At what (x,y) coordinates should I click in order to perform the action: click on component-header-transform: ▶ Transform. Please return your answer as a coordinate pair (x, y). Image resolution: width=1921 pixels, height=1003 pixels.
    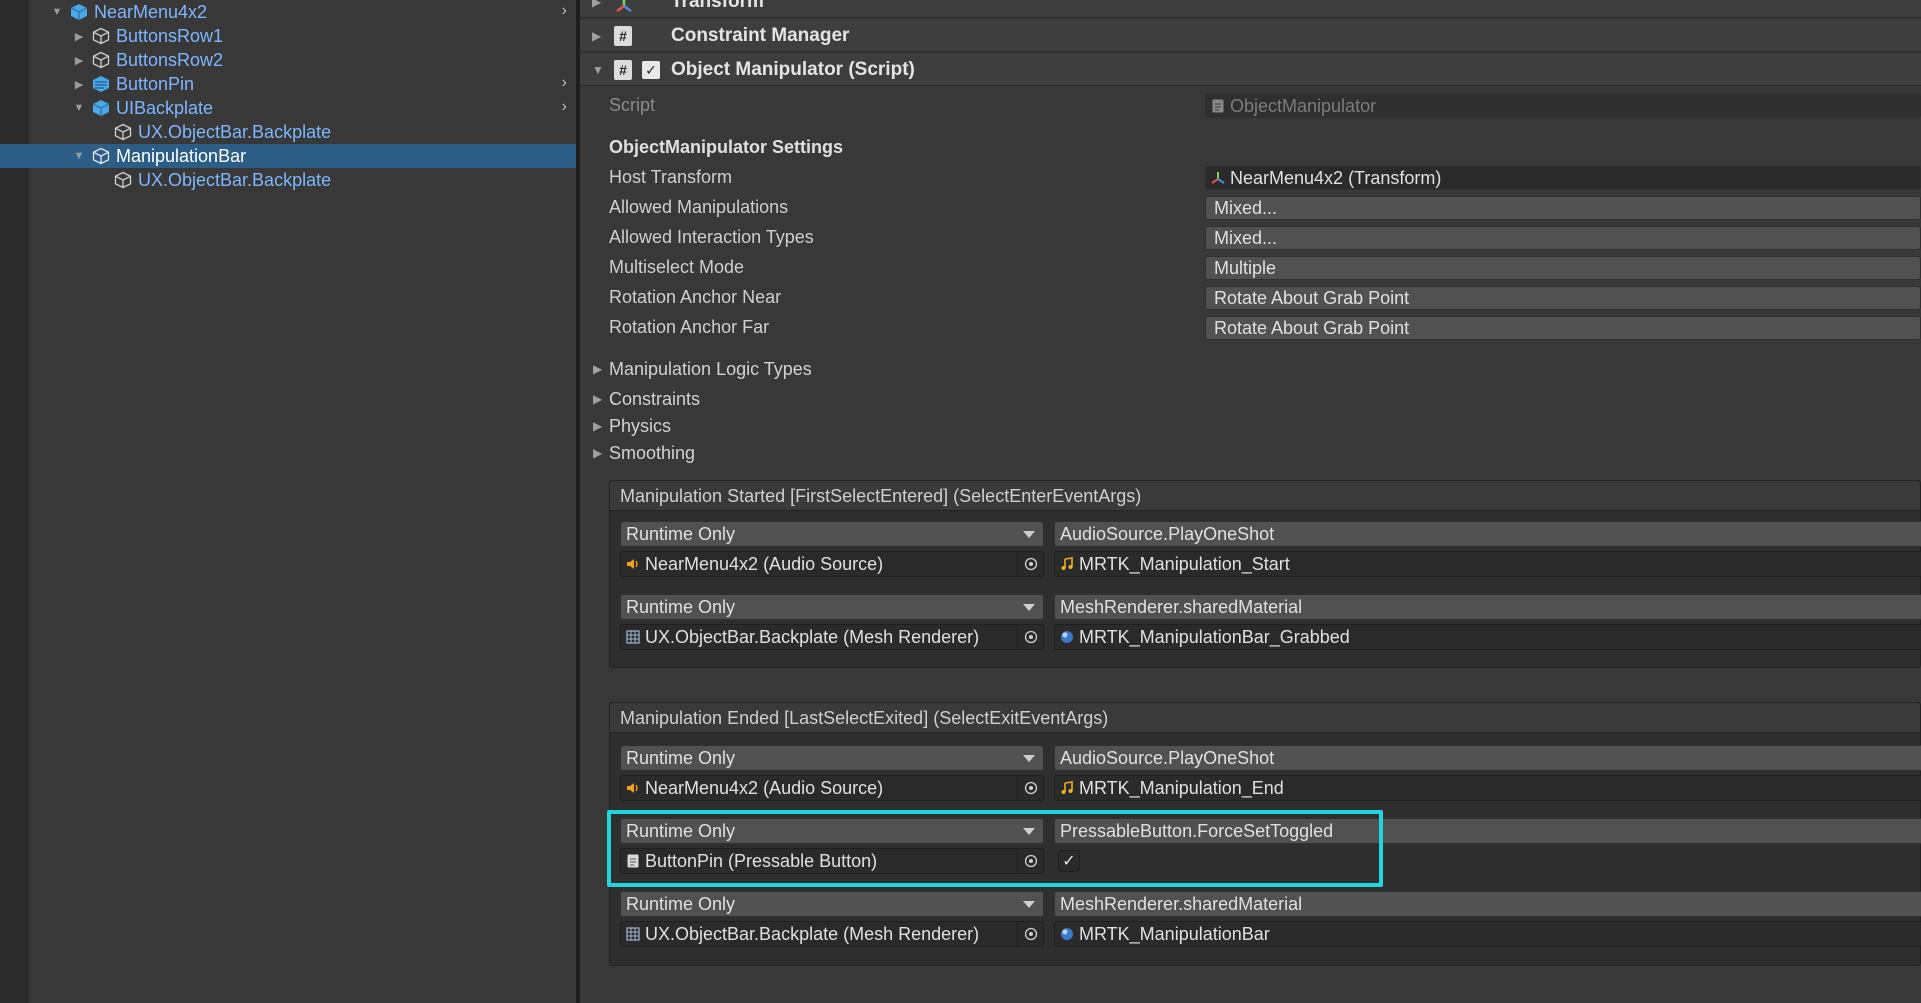
    Looking at the image, I should click on (1250, 9).